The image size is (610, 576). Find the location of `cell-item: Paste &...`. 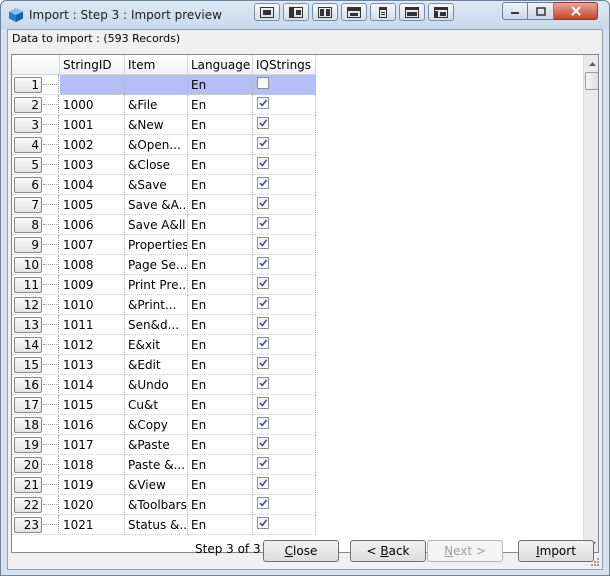

cell-item: Paste &... is located at coordinates (156, 465).